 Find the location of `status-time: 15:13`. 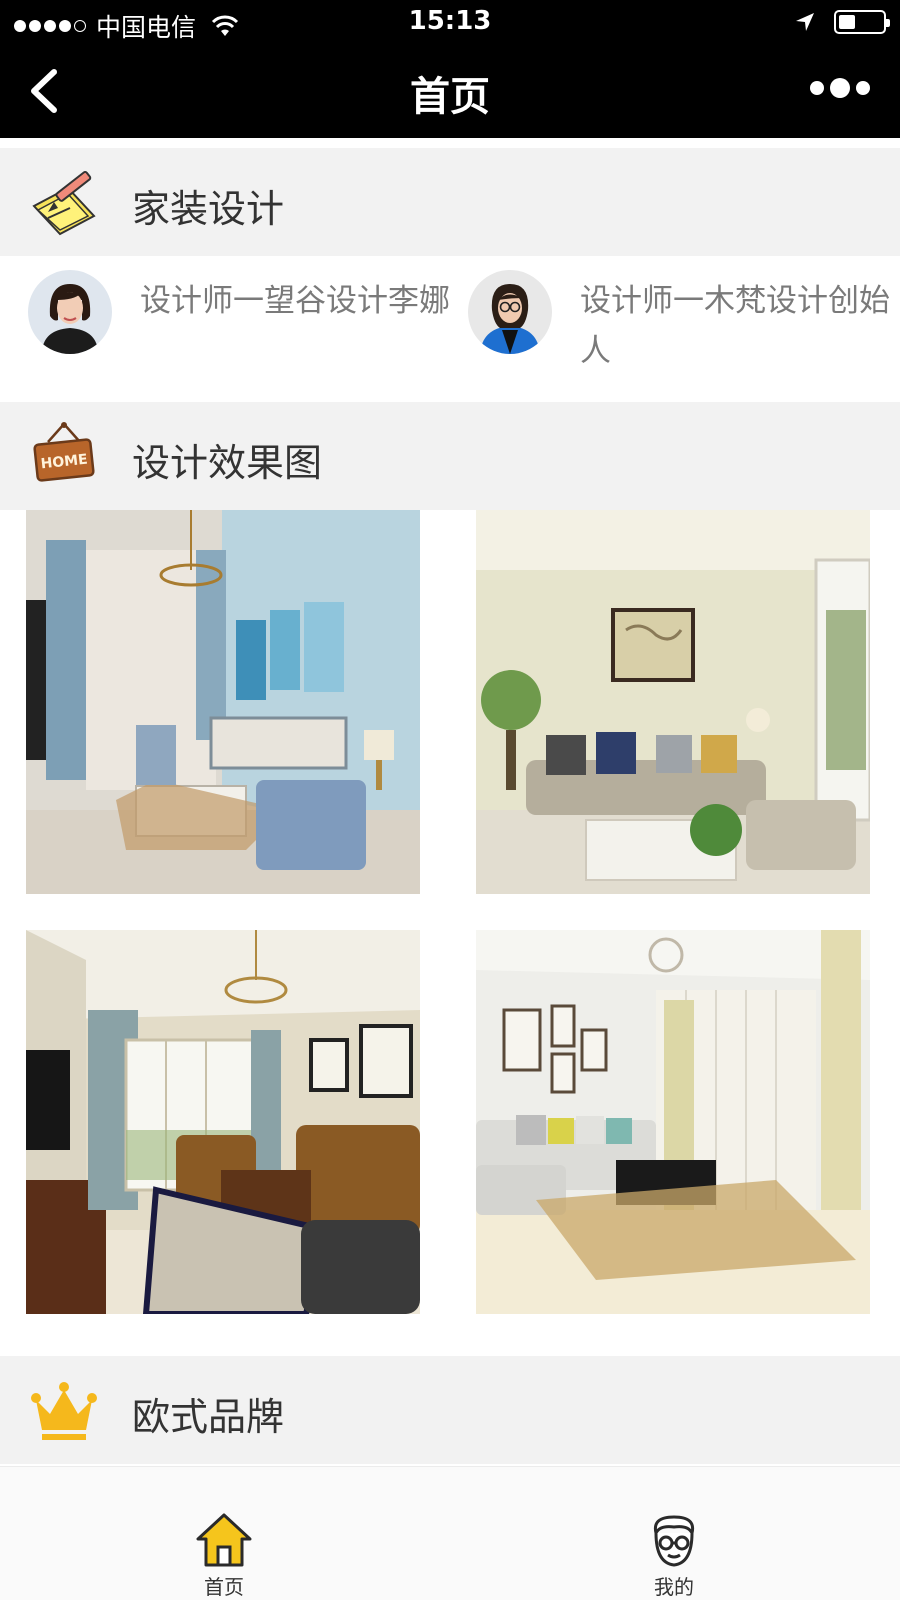

status-time: 15:13 is located at coordinates (450, 21).